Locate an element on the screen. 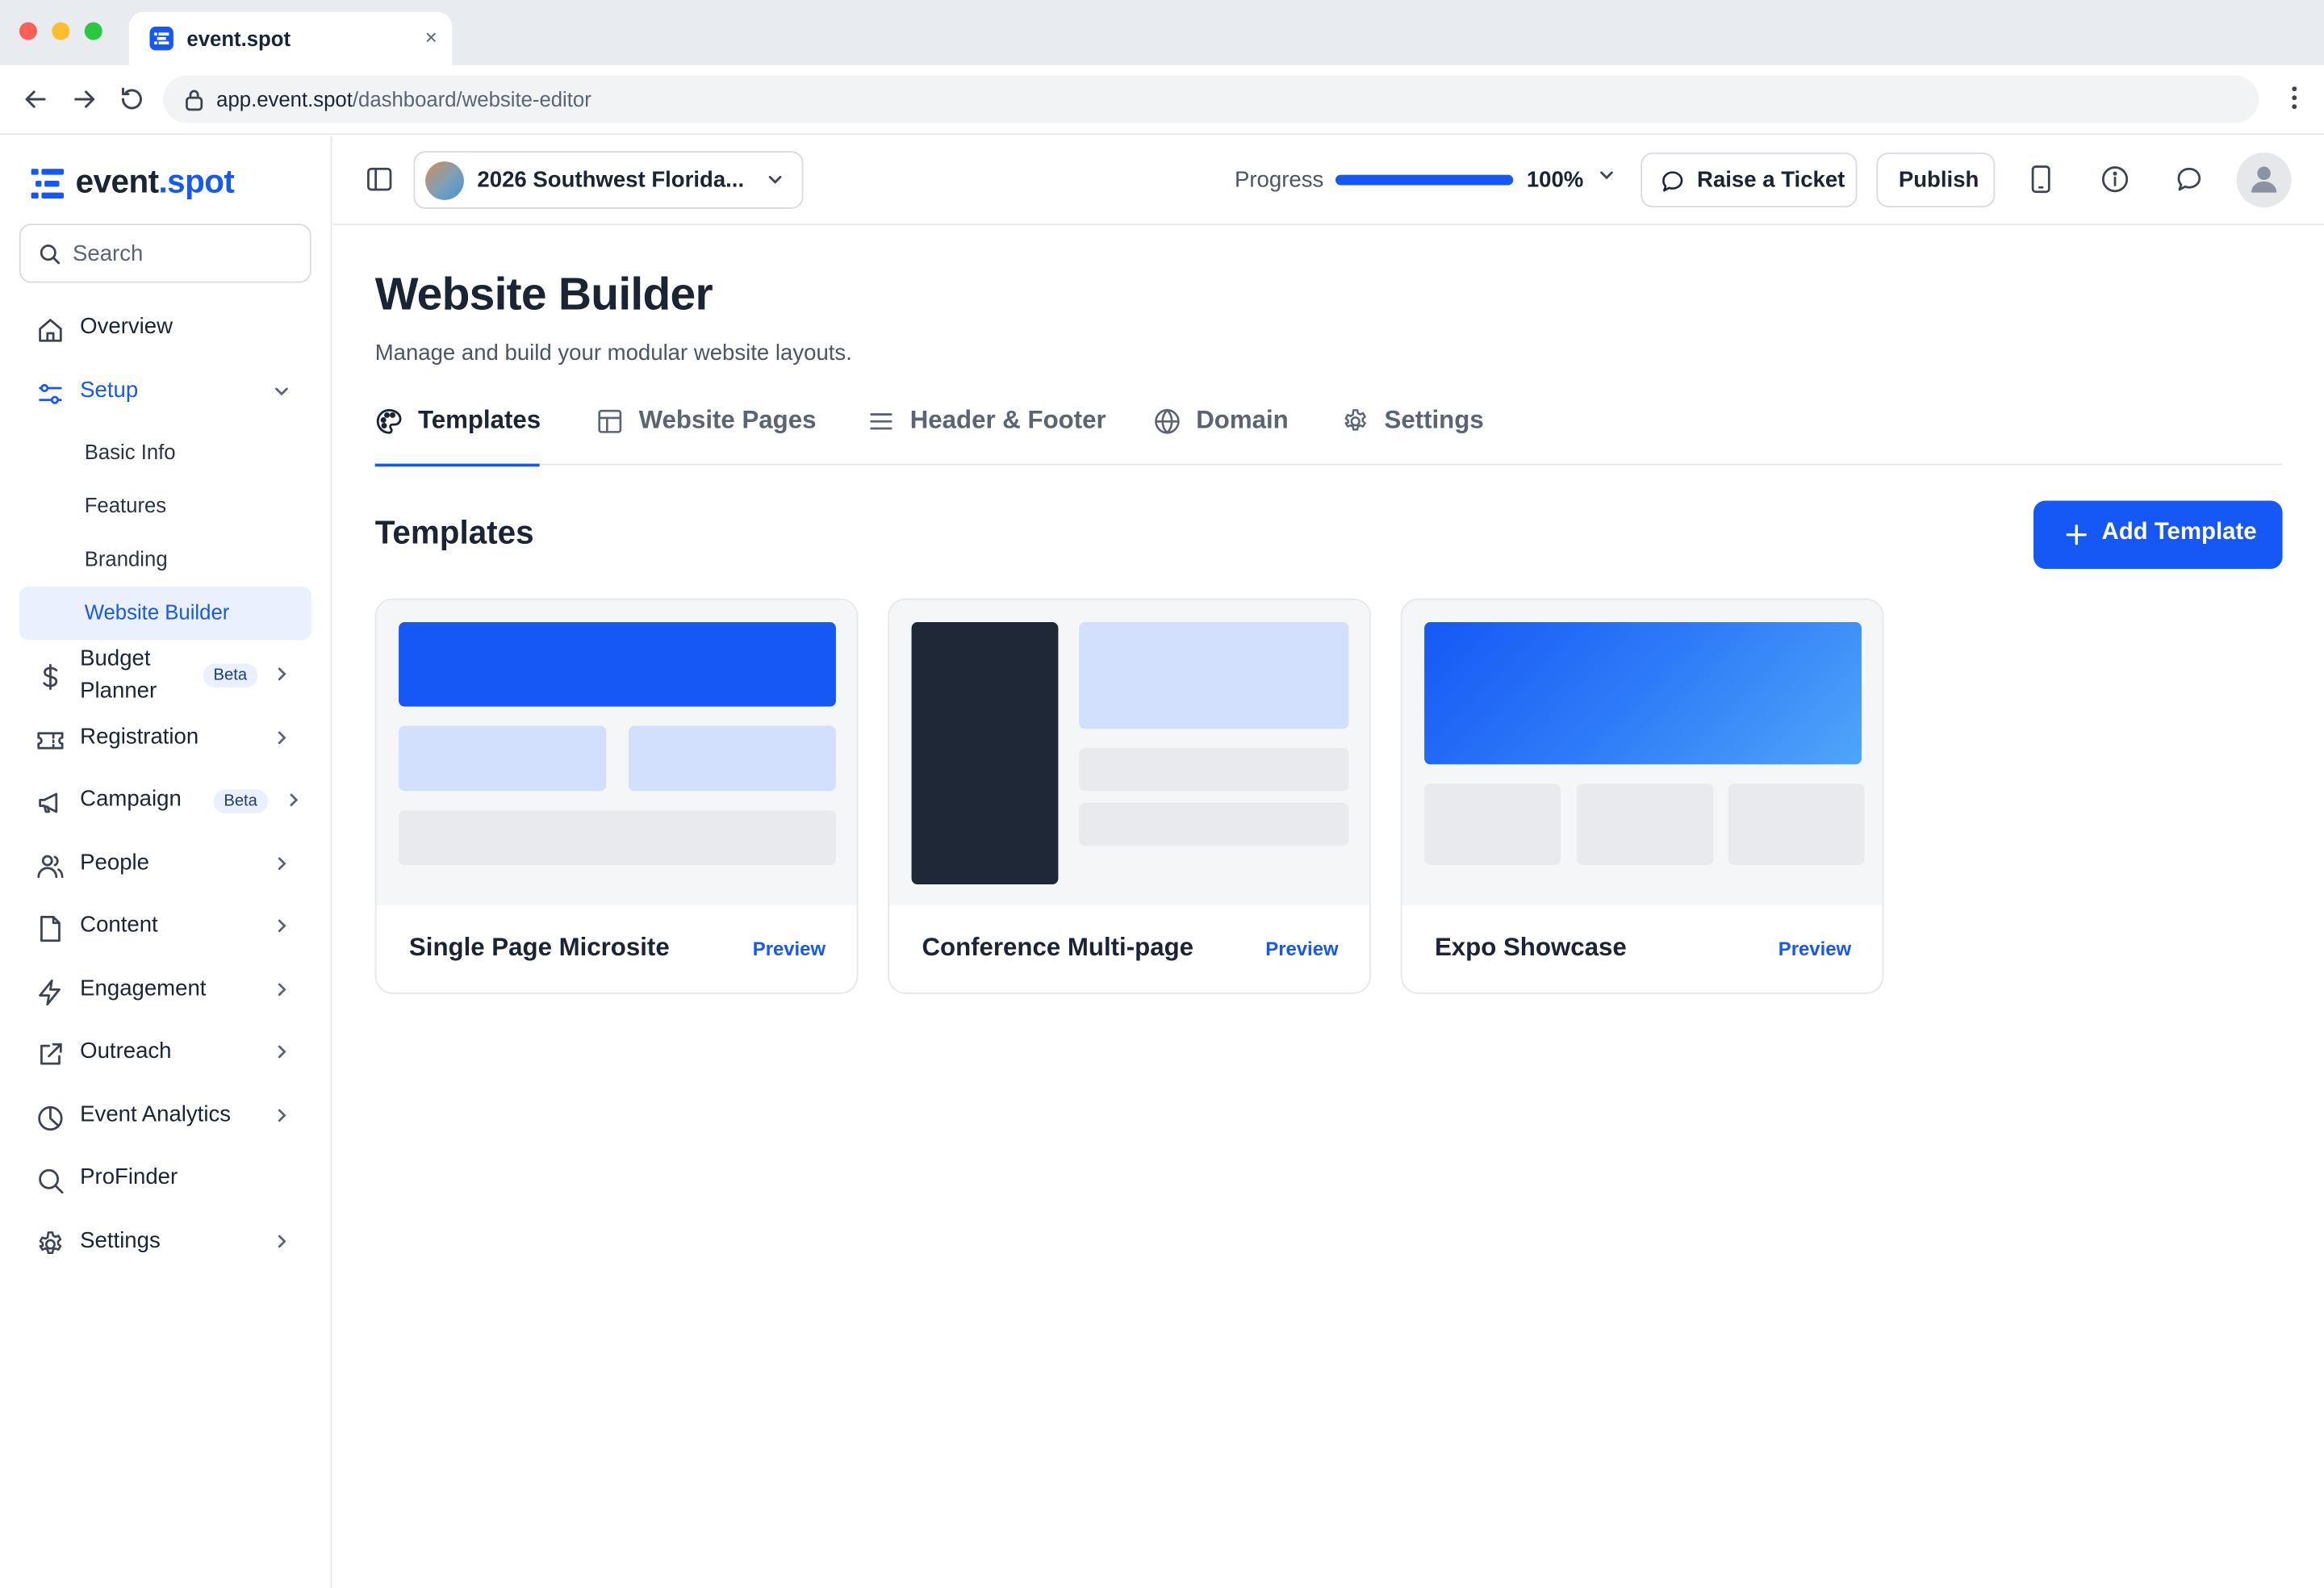  tab-close-icon: × is located at coordinates (431, 36).